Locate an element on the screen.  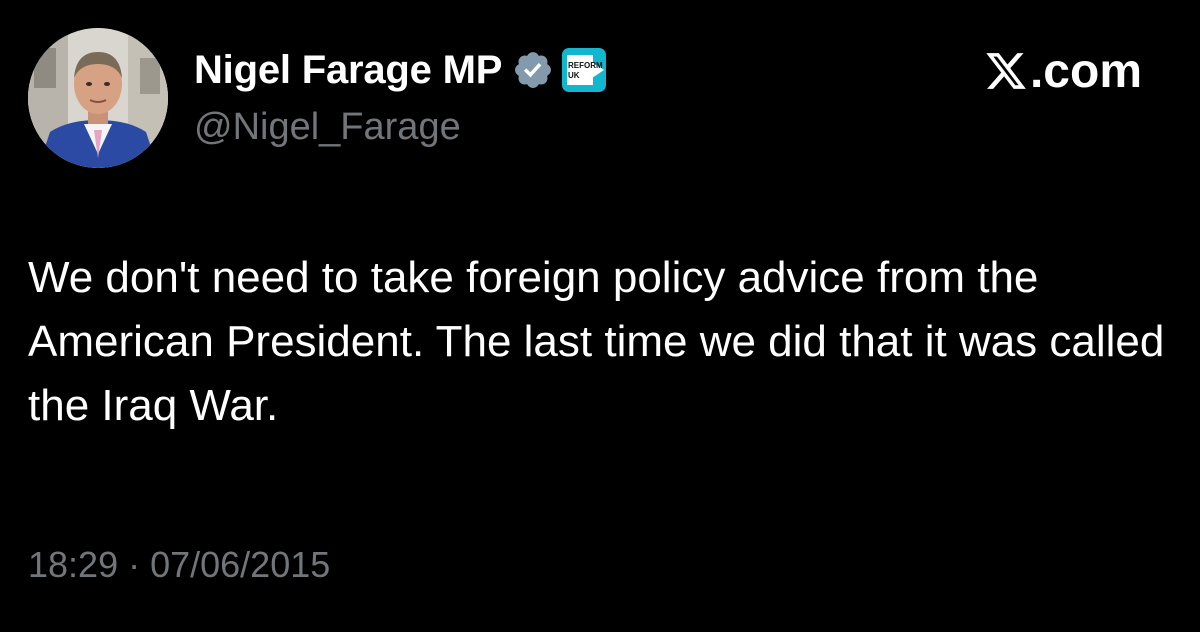
x-com-brand: .com is located at coordinates (1063, 71).